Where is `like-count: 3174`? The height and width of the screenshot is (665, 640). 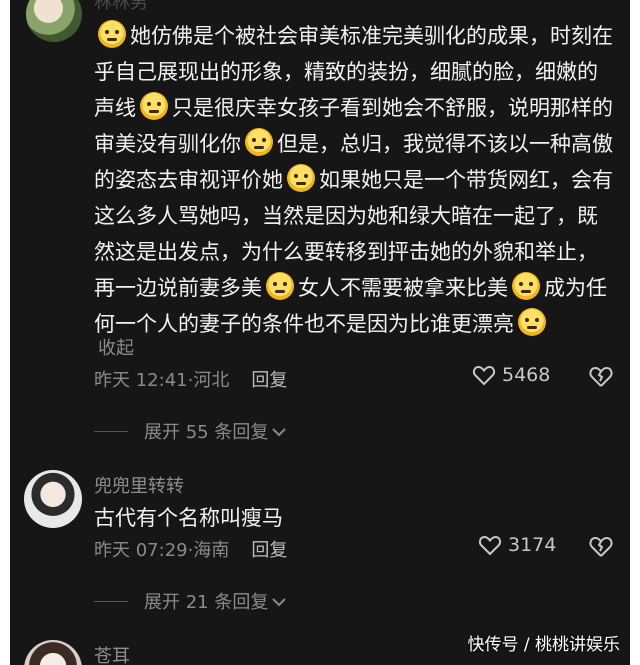
like-count: 3174 is located at coordinates (532, 545).